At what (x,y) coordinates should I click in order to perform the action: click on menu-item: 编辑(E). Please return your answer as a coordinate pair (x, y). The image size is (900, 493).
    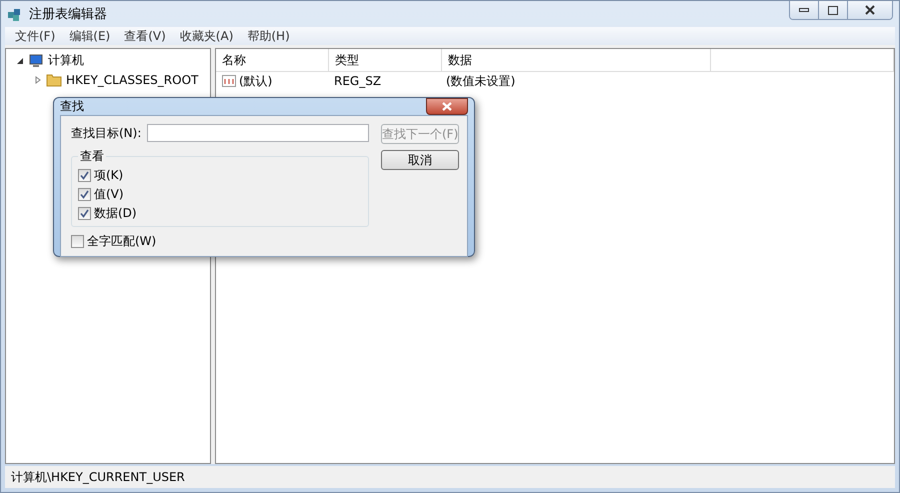
    Looking at the image, I should click on (89, 36).